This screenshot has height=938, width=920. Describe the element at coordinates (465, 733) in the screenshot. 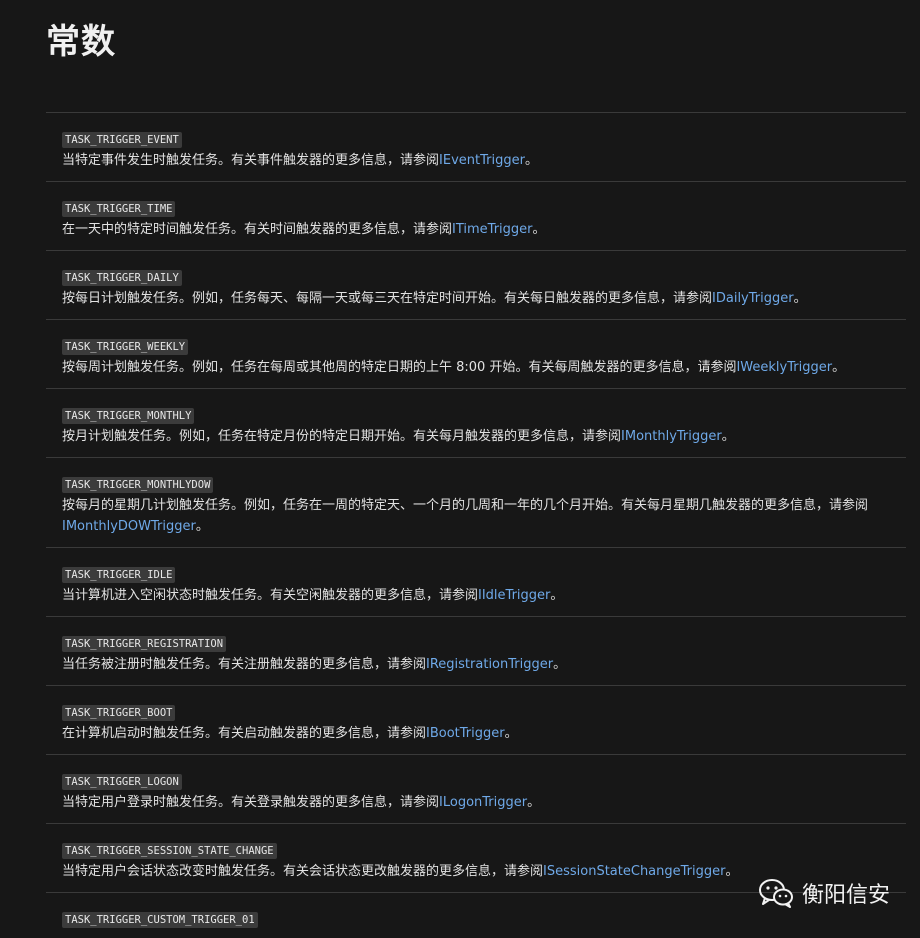

I see `reference-link: IBootTrigger` at that location.